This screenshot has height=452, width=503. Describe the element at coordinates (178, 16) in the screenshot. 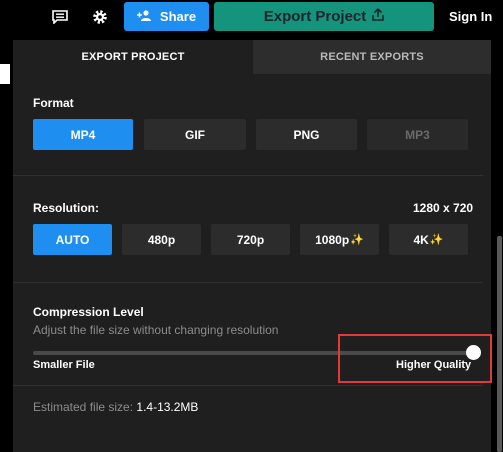

I see `share-label: Share` at that location.